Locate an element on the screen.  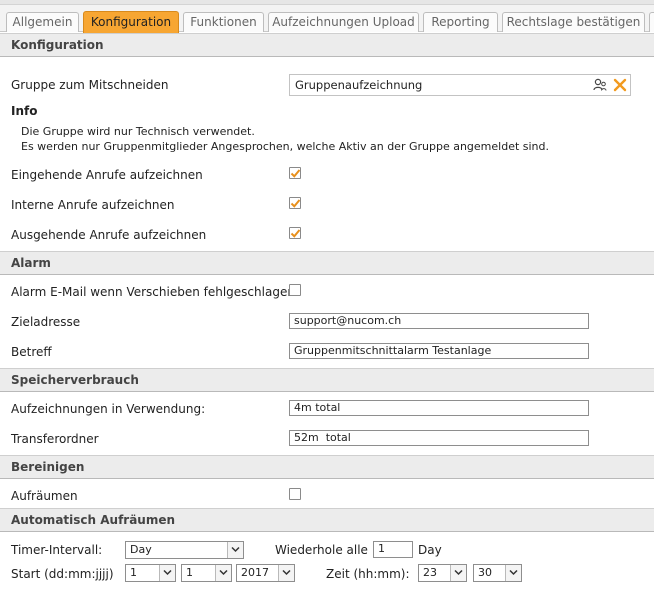
start-day-select: 1 is located at coordinates (150, 573).